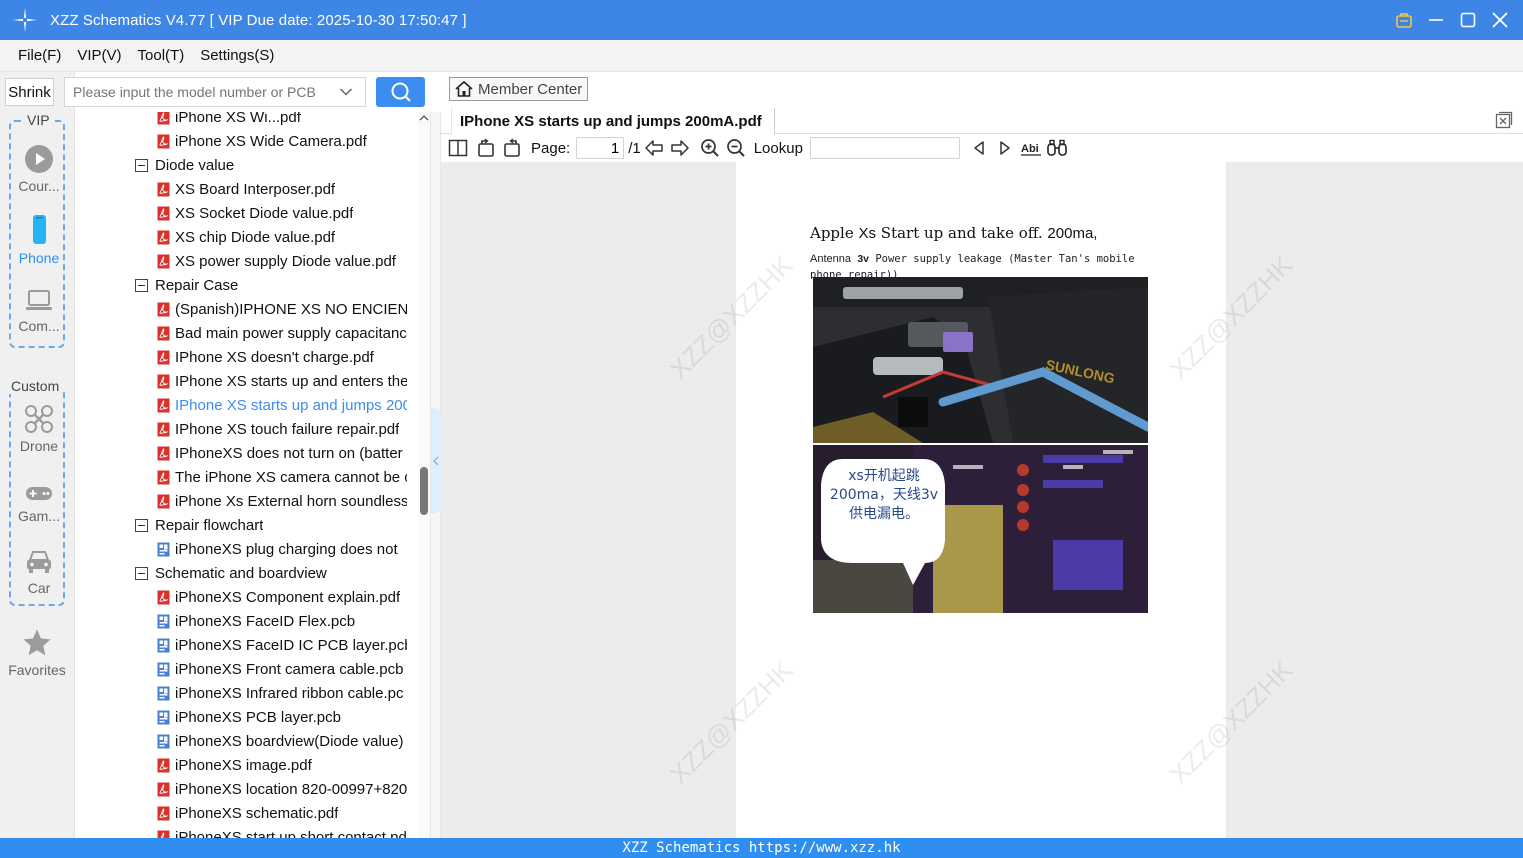 This screenshot has height=858, width=1523. I want to click on tree-file-item: iPhoneXS FaceID IC PCB layer.pcb, so click(282, 645).